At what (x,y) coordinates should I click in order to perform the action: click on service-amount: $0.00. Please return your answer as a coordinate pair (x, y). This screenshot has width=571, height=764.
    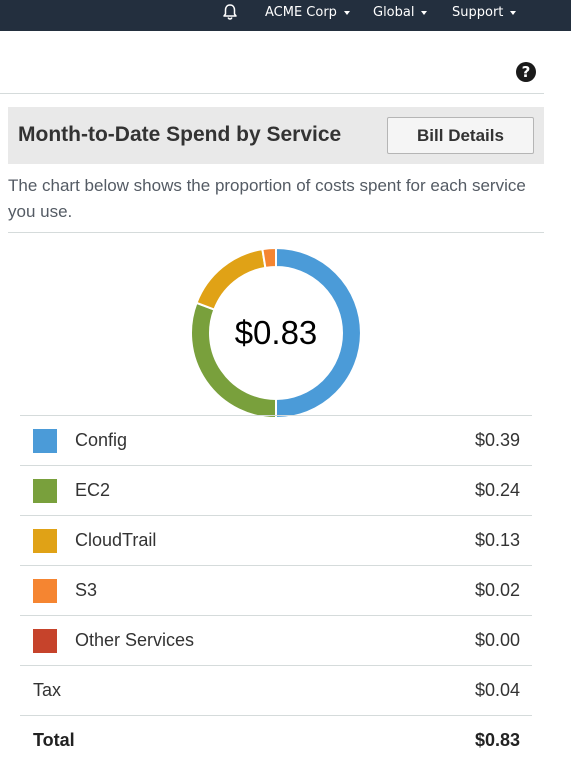
    Looking at the image, I should click on (497, 640).